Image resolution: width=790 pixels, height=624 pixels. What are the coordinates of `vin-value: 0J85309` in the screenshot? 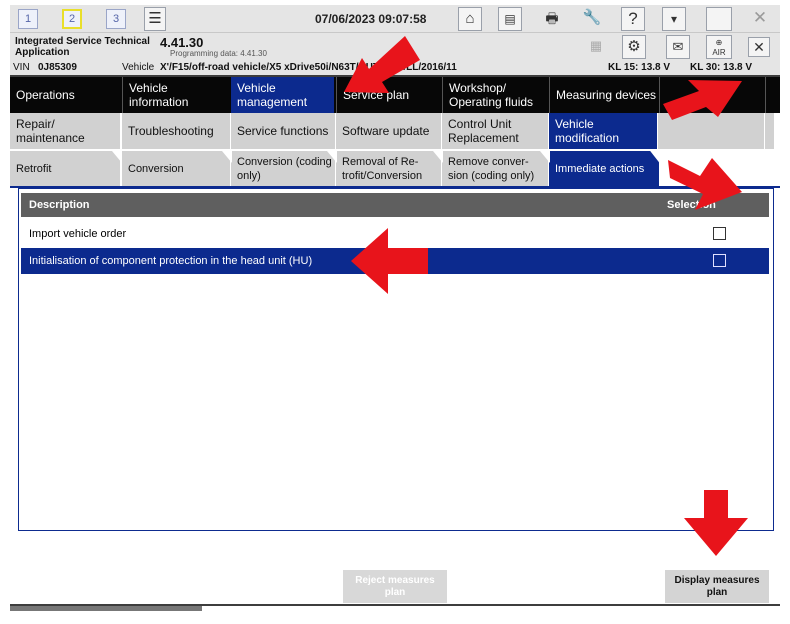 It's located at (57, 67).